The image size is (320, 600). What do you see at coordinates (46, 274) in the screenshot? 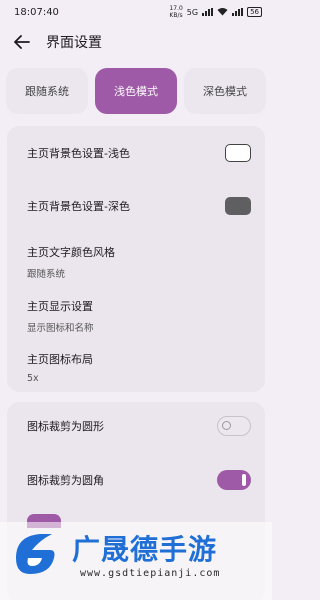
I see `row-text-color-value: 跟随系统` at bounding box center [46, 274].